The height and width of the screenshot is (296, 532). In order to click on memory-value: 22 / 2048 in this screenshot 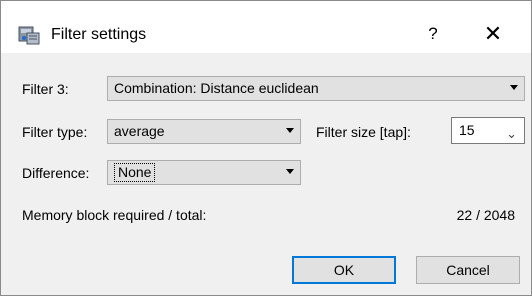, I will do `click(485, 215)`.